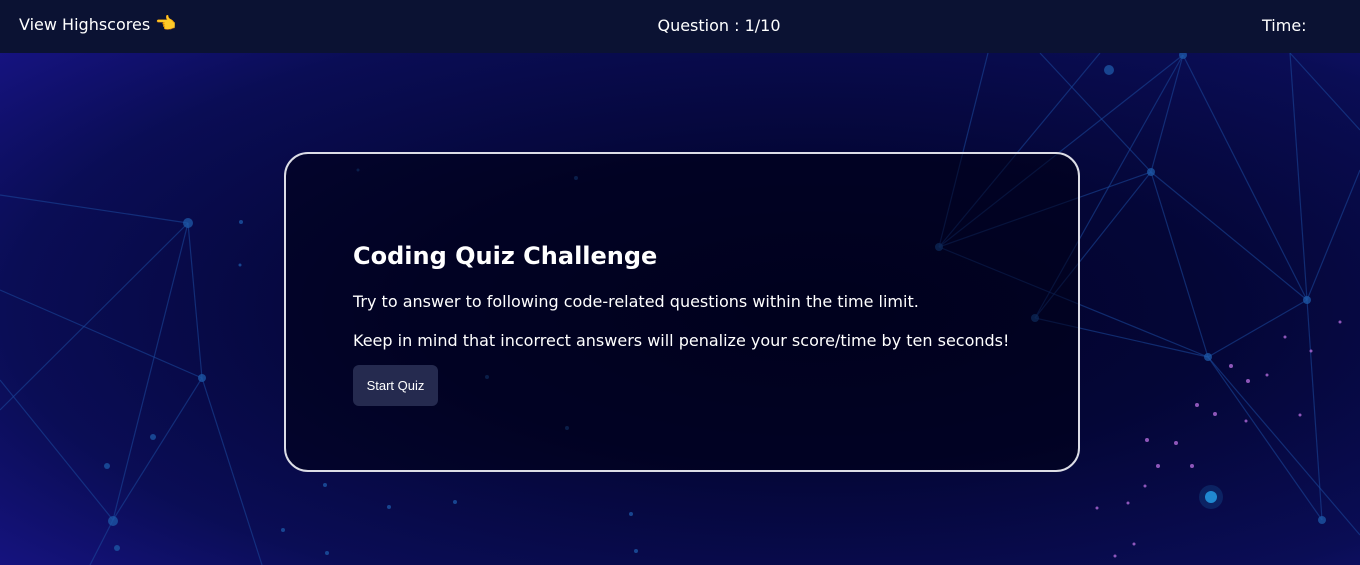 This screenshot has width=1360, height=565. What do you see at coordinates (1284, 25) in the screenshot?
I see `timer-label: Time:` at bounding box center [1284, 25].